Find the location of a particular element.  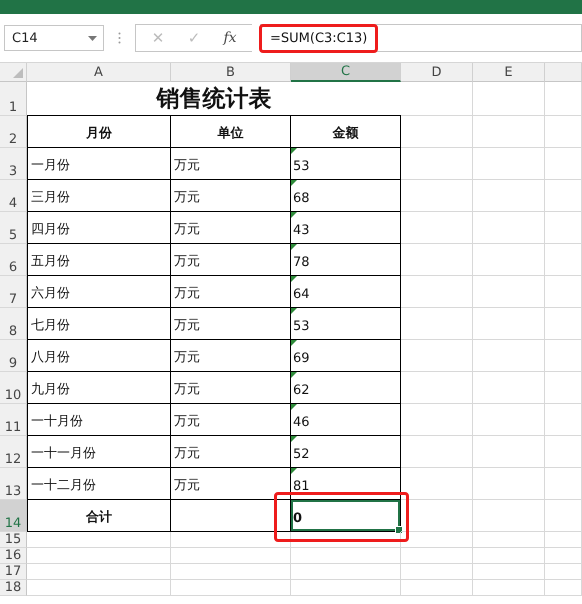

table-cell: 五月份 is located at coordinates (99, 260).